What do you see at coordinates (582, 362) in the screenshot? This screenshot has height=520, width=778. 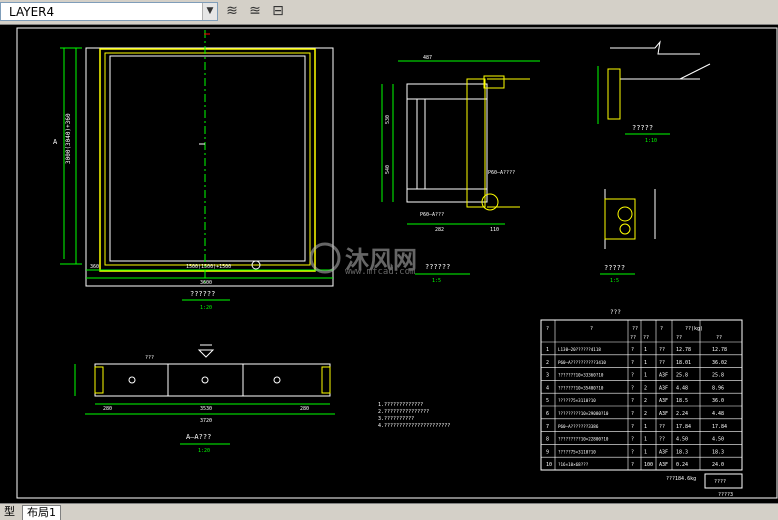 I see `bom-cell-r2-c1: P60—A??????????3410` at bounding box center [582, 362].